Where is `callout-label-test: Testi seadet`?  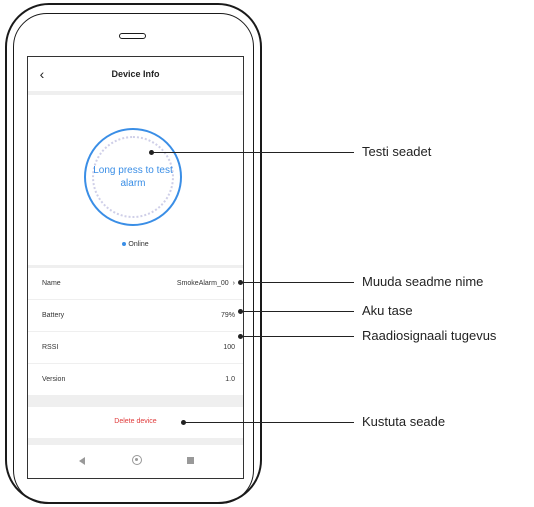
callout-label-test: Testi seadet is located at coordinates (397, 151).